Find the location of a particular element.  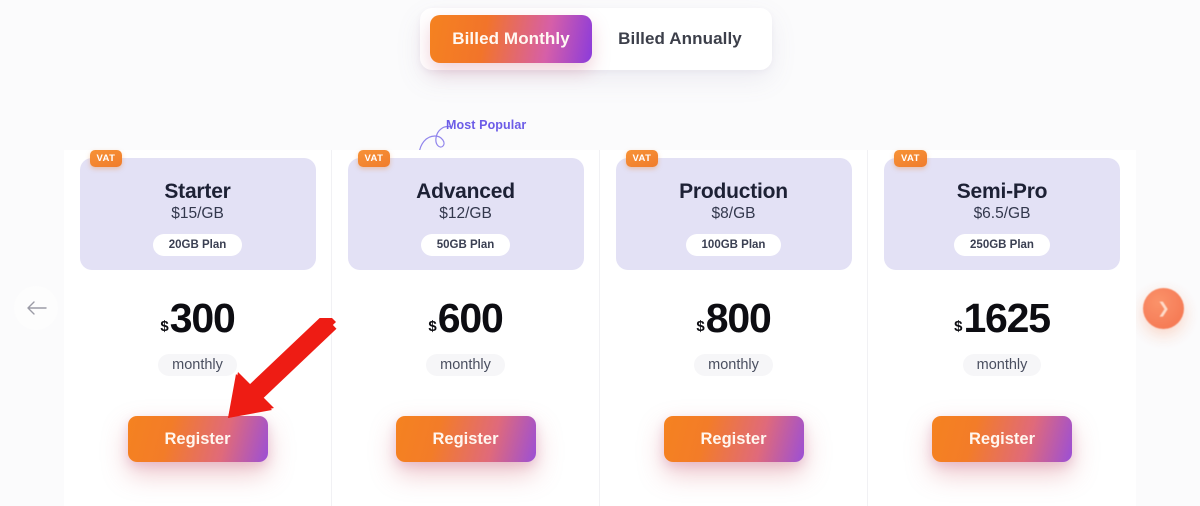

most-popular-label: Most Popular is located at coordinates (486, 125).